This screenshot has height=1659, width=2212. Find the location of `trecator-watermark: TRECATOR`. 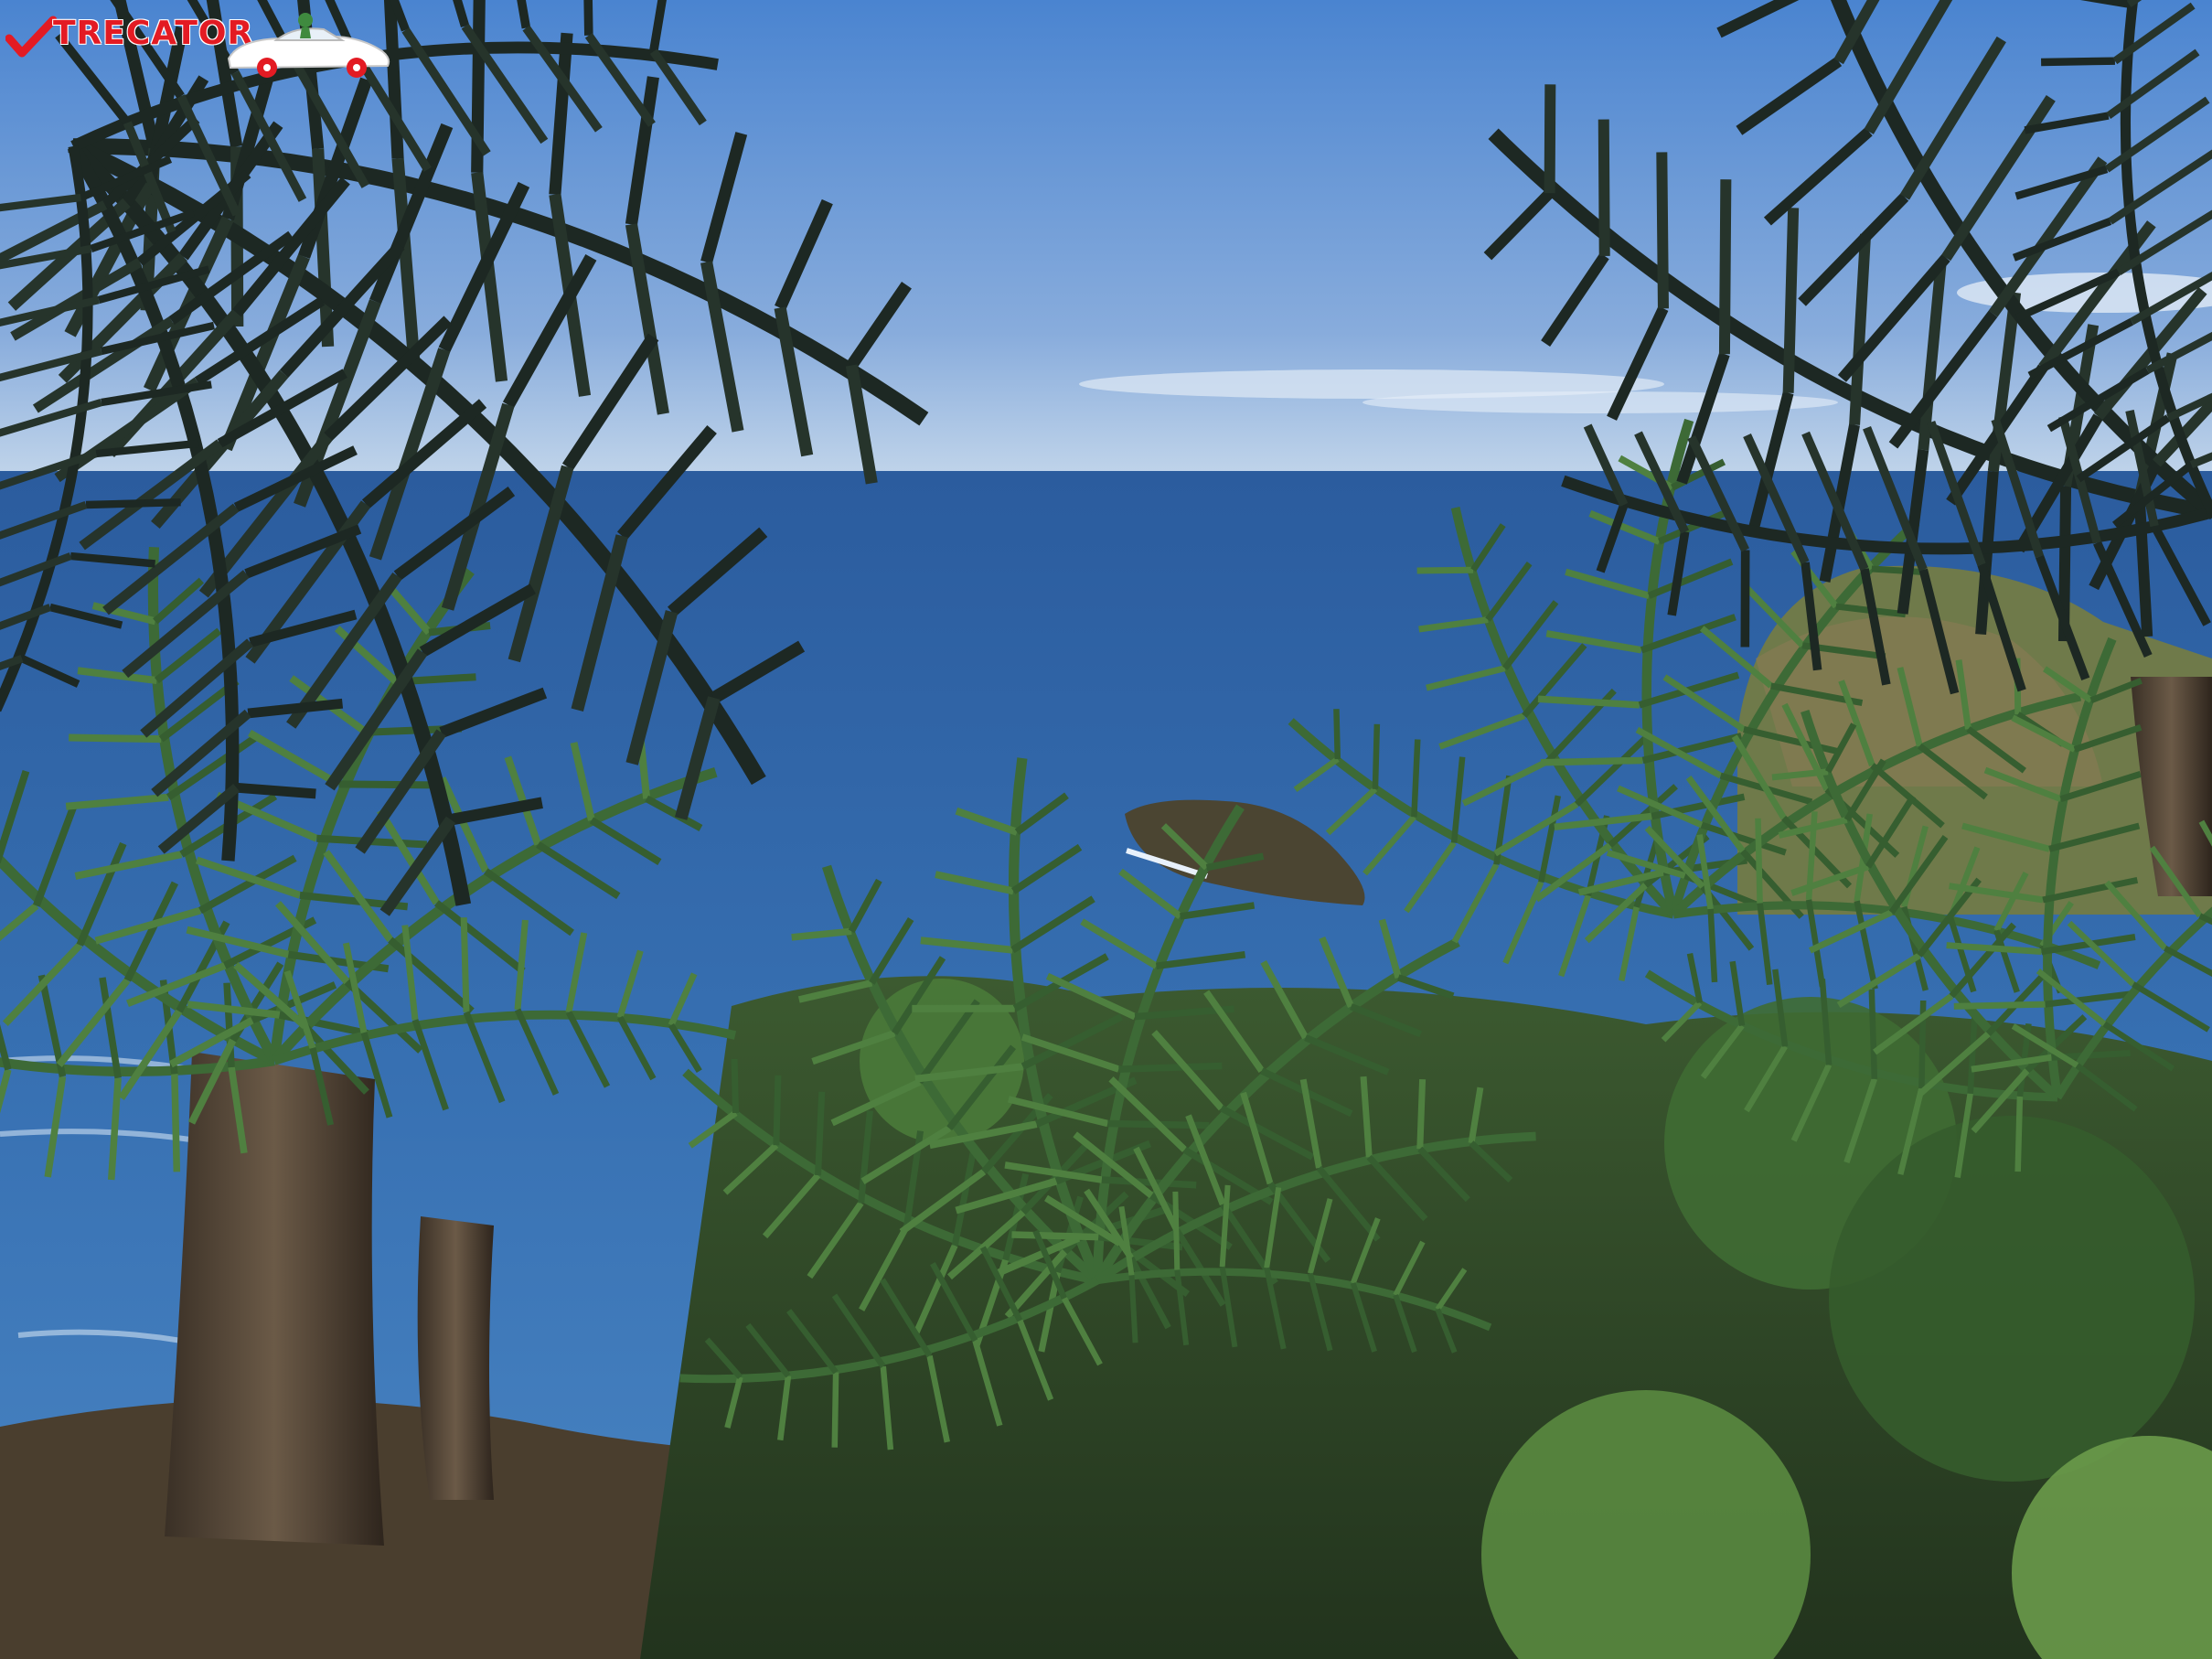

trecator-watermark: TRECATOR is located at coordinates (197, 46).